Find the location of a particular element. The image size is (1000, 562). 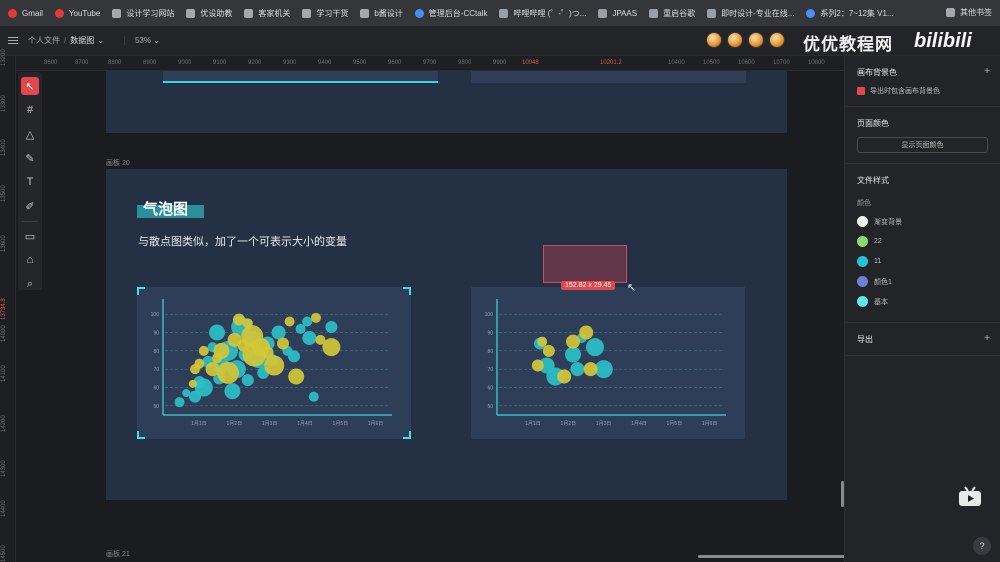

ruler-tick: 8800 is located at coordinates (115, 63).